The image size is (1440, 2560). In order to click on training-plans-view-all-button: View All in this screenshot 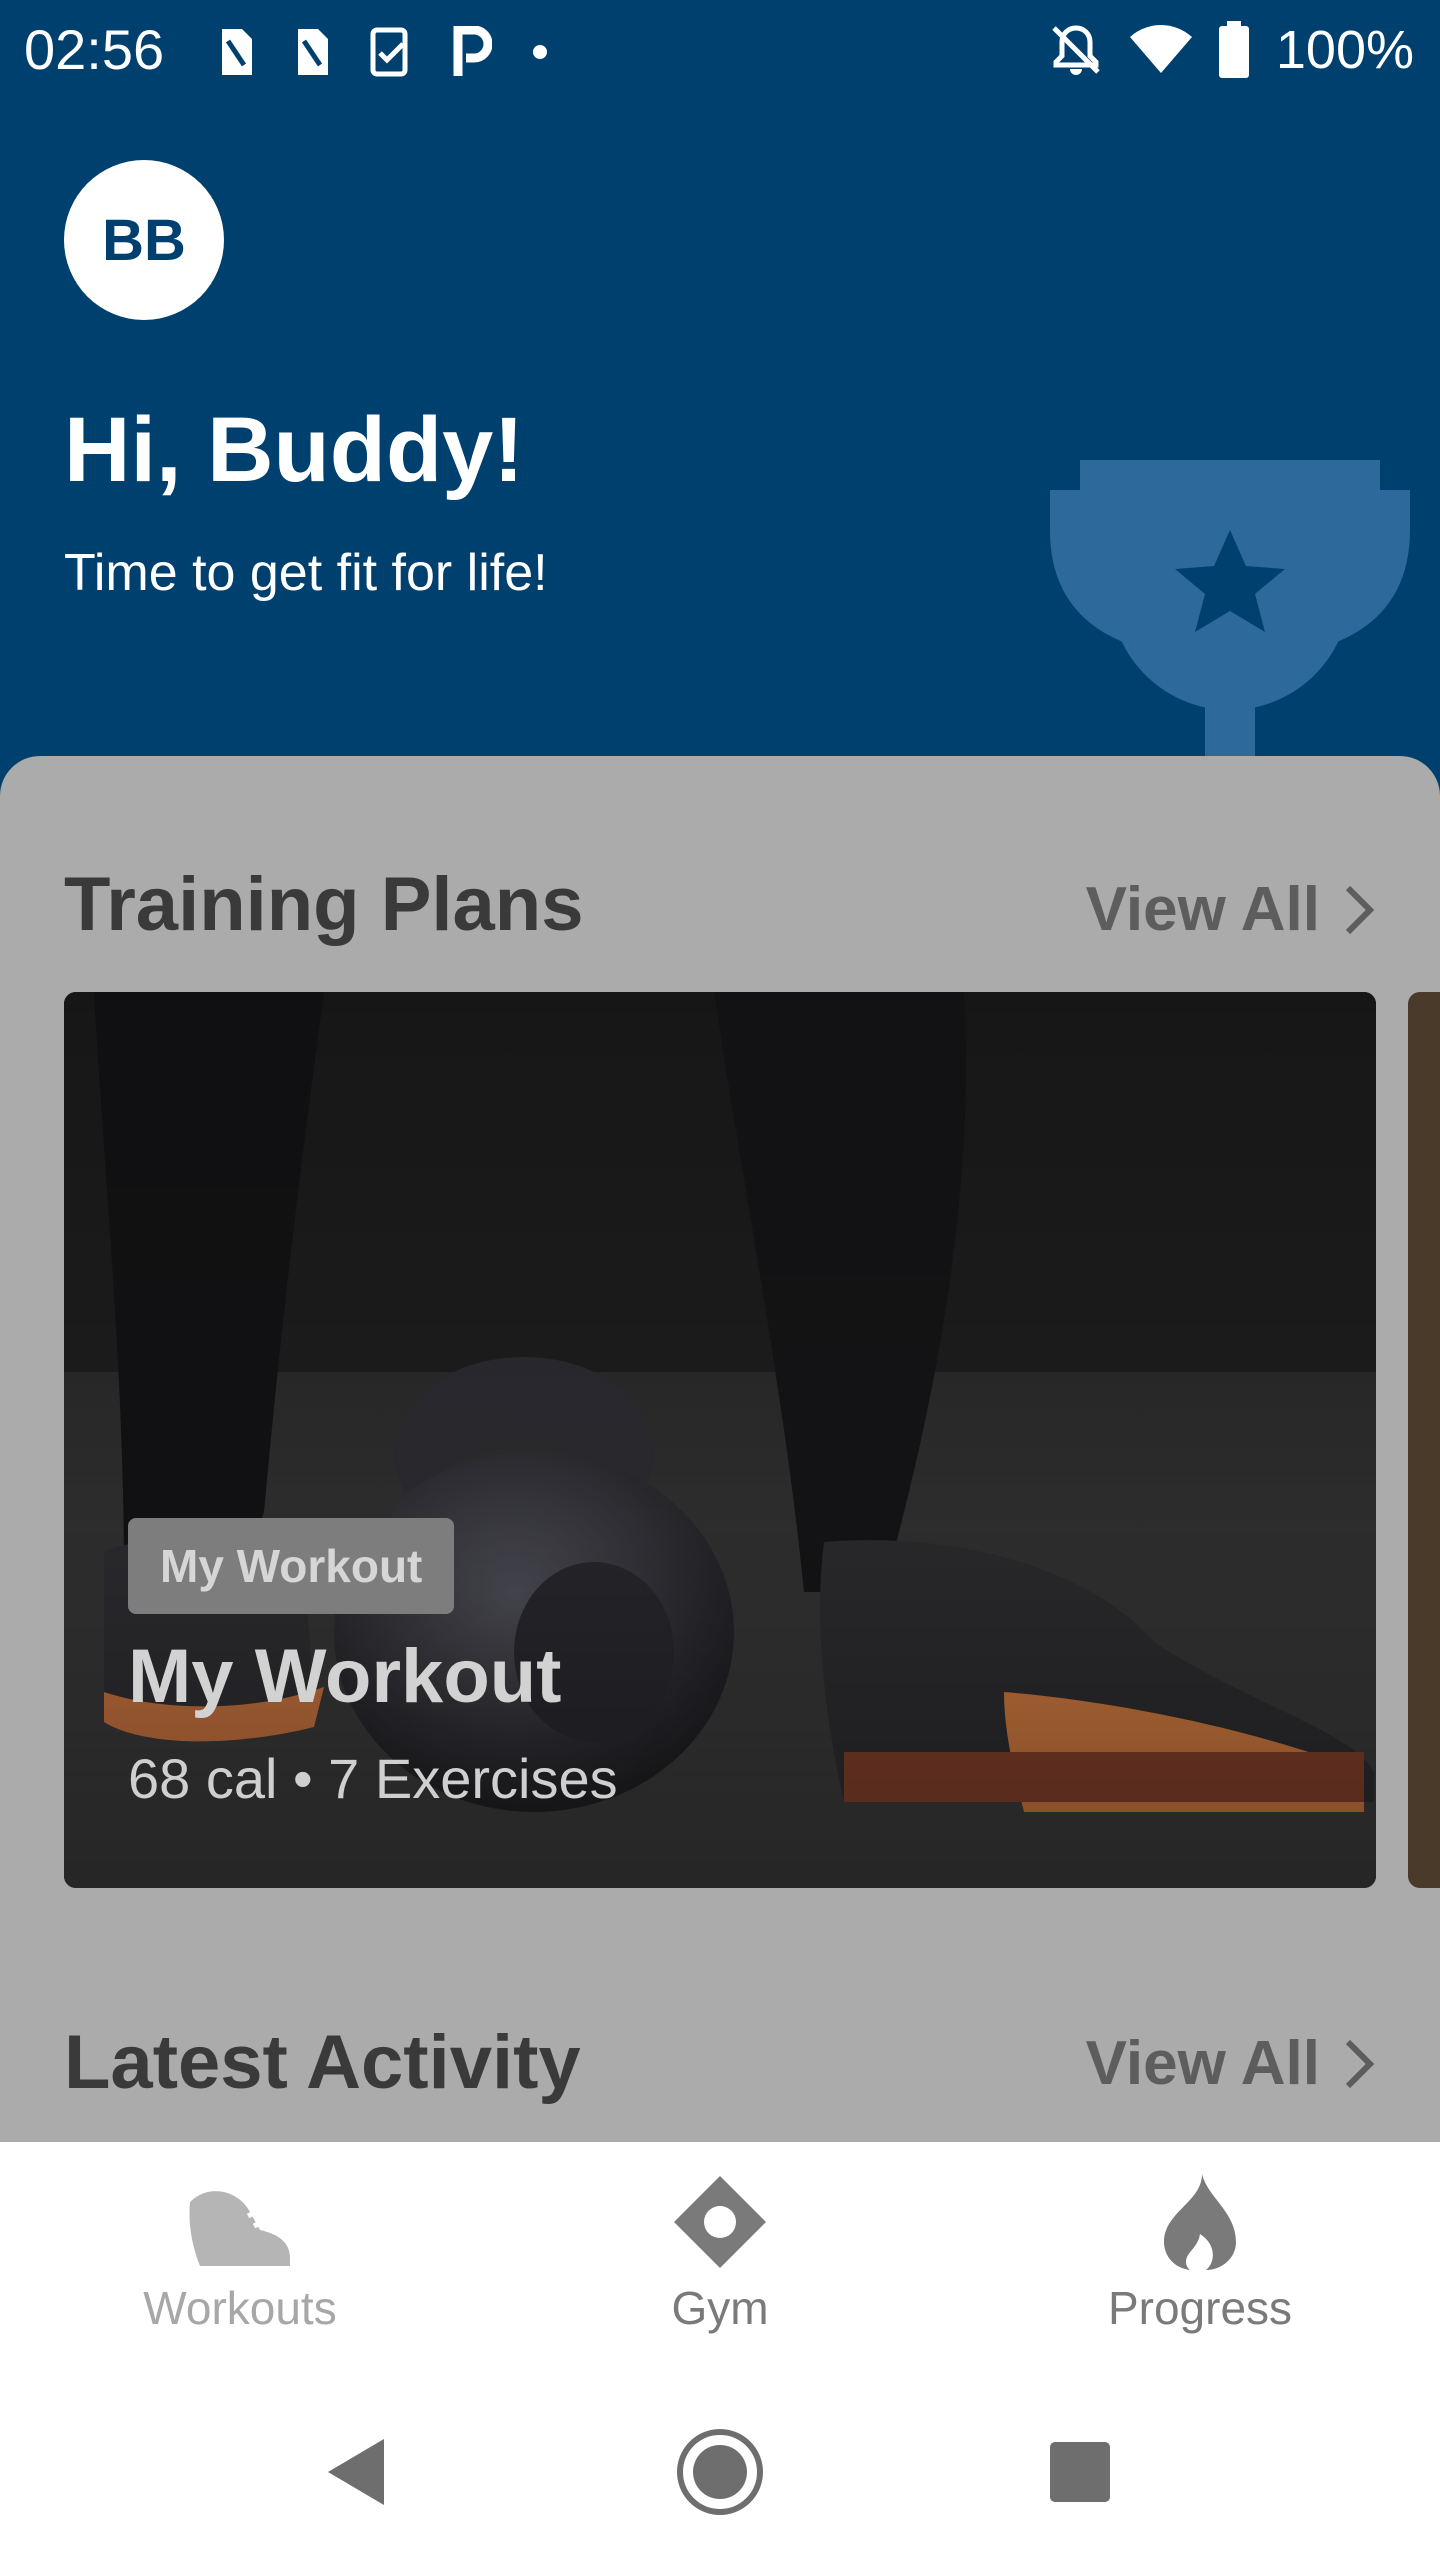, I will do `click(1231, 910)`.